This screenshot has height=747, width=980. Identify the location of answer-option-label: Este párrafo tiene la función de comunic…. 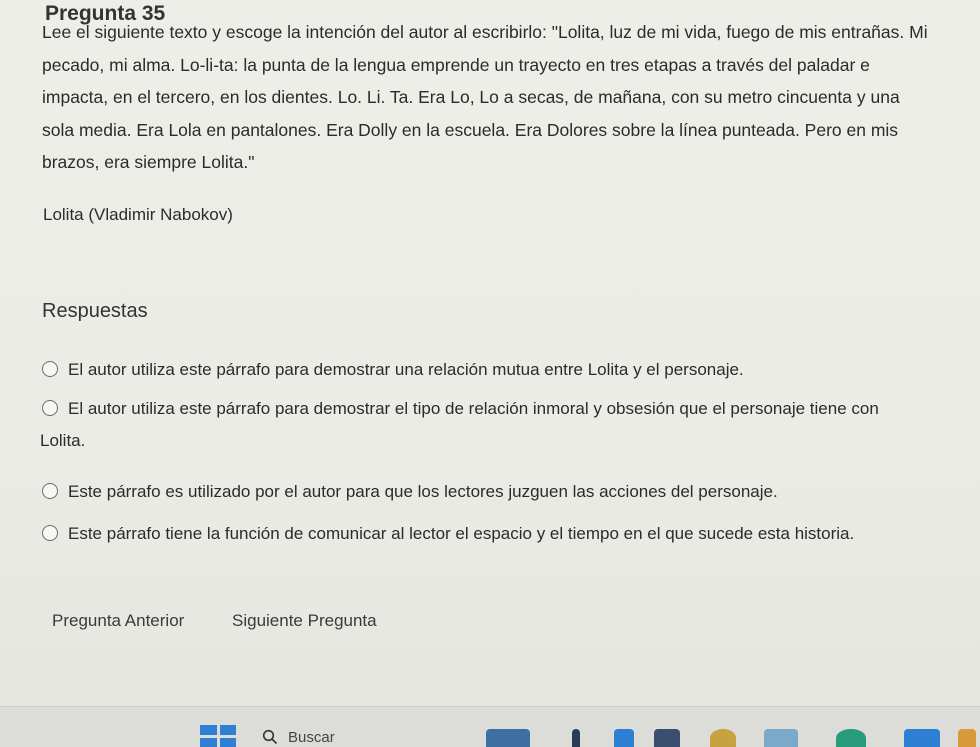
(461, 533).